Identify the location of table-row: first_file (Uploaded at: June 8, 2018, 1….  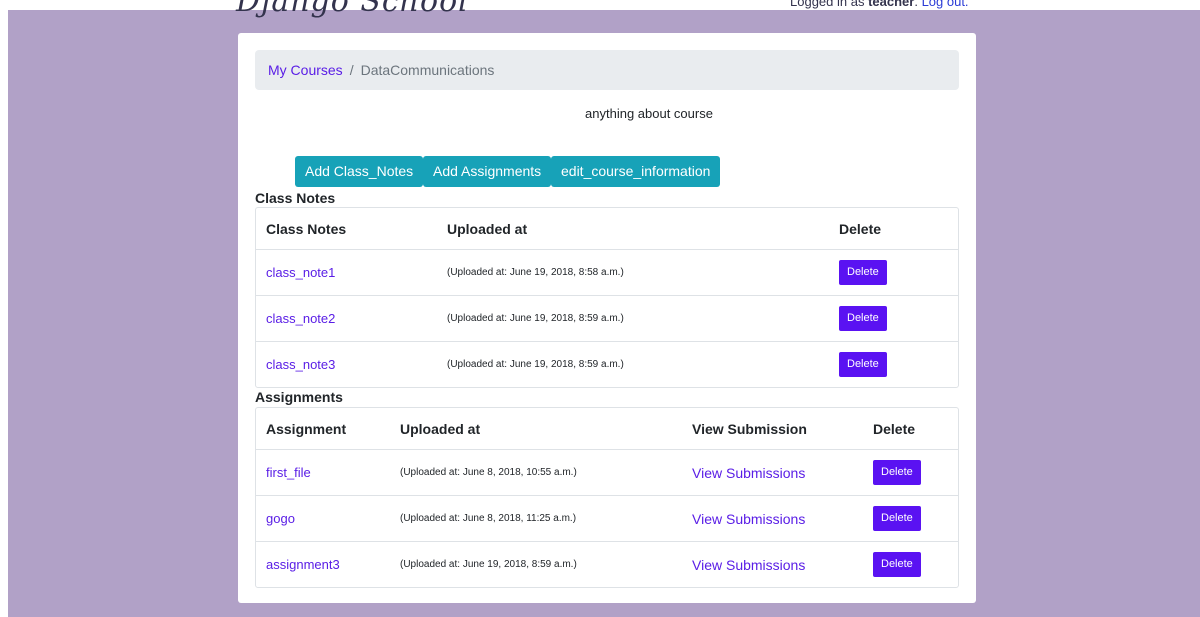
(607, 472).